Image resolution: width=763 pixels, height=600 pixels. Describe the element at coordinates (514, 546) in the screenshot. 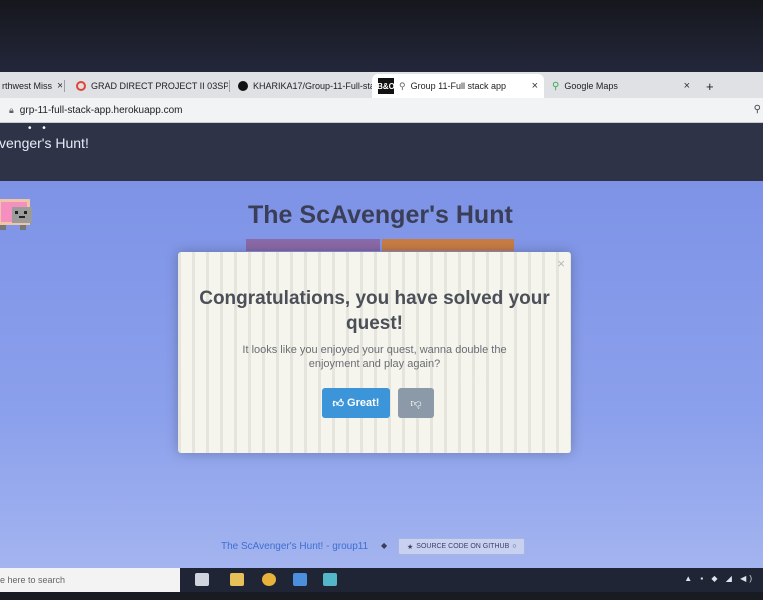

I see `github-icon: ○` at that location.